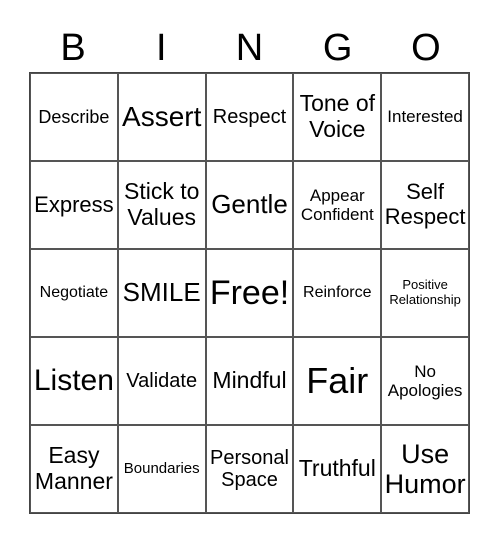 This screenshot has height=544, width=500. What do you see at coordinates (249, 117) in the screenshot?
I see `bingo-cell: Respect` at bounding box center [249, 117].